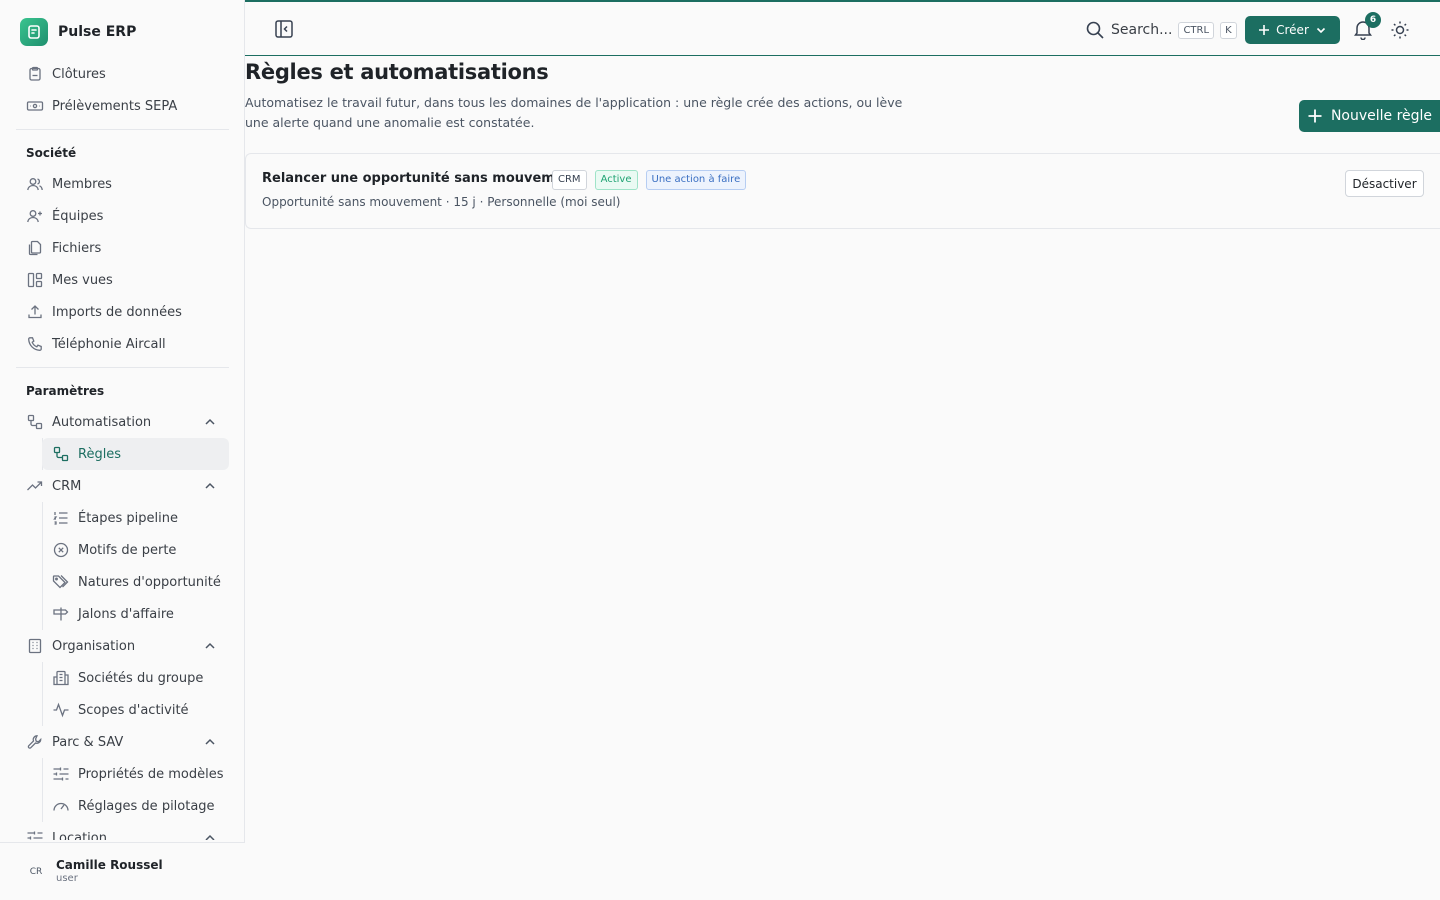 Image resolution: width=1440 pixels, height=900 pixels. I want to click on sidebar-item-natures-opportunite: Natures d'opportunité, so click(135, 582).